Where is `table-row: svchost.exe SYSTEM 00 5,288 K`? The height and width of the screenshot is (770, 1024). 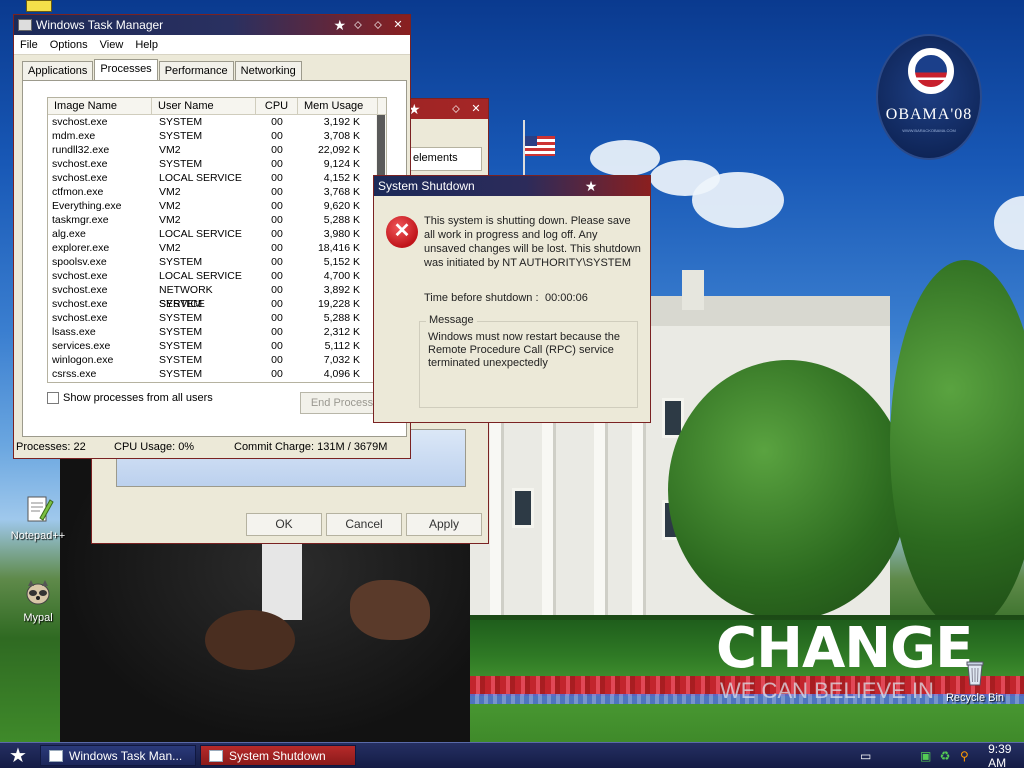
table-row: svchost.exe SYSTEM 00 5,288 K is located at coordinates (217, 318).